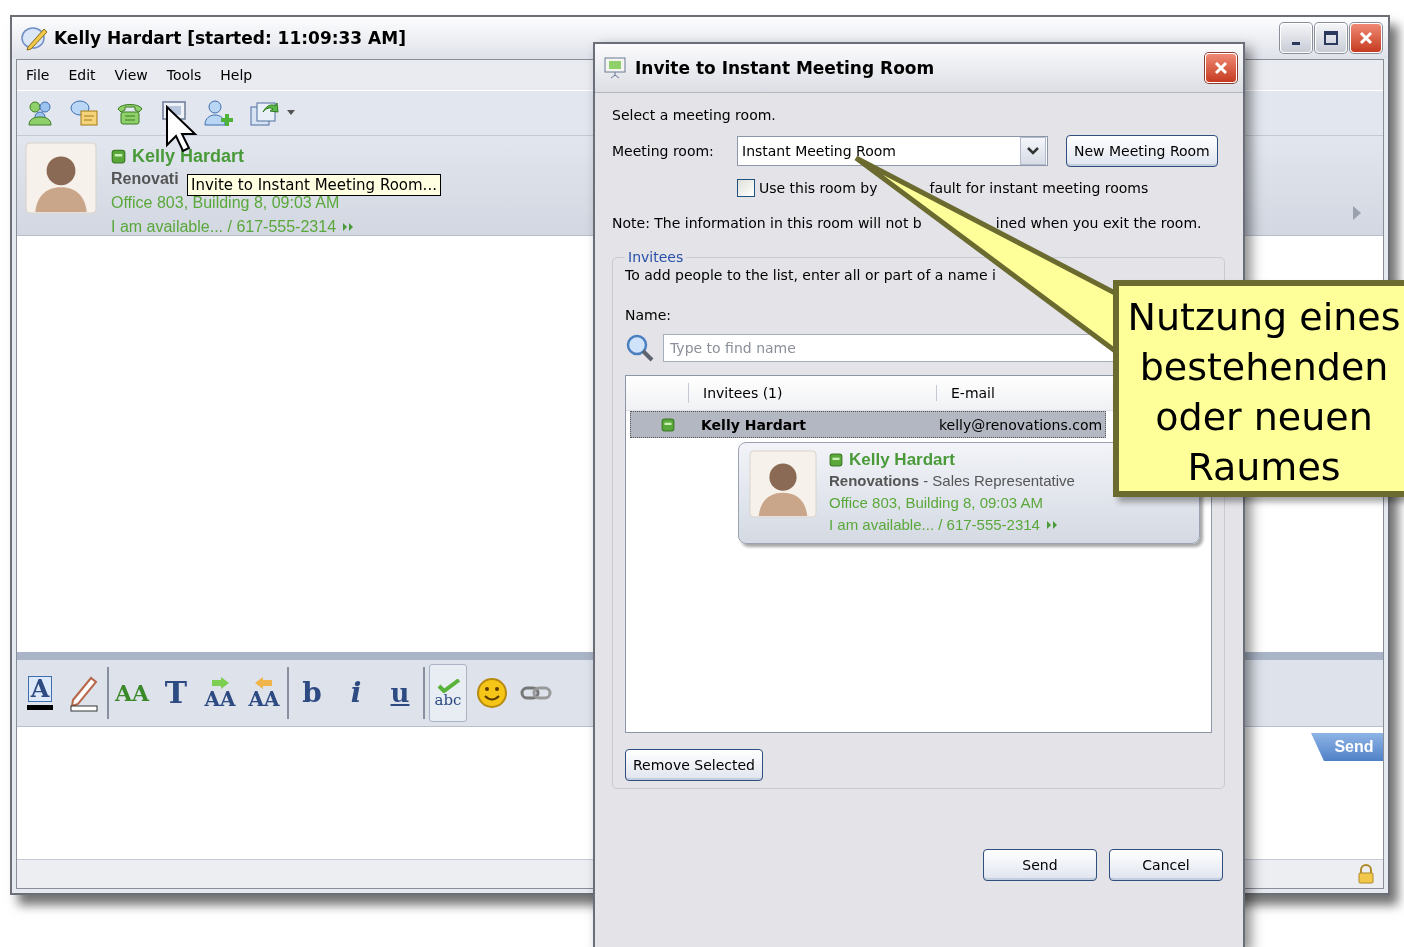 The height and width of the screenshot is (947, 1404). I want to click on chat-icon, so click(85, 113).